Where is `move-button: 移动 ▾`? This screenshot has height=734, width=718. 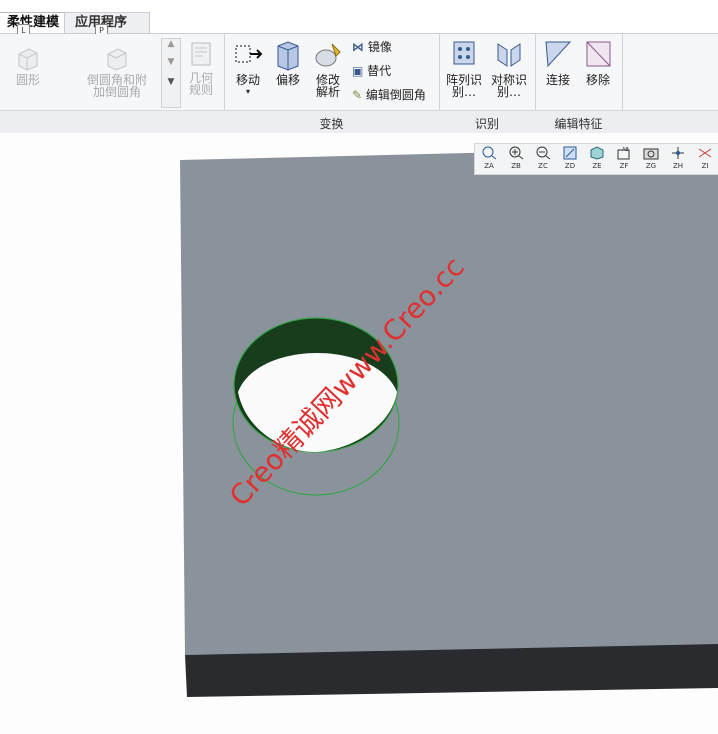 move-button: 移动 ▾ is located at coordinates (248, 68).